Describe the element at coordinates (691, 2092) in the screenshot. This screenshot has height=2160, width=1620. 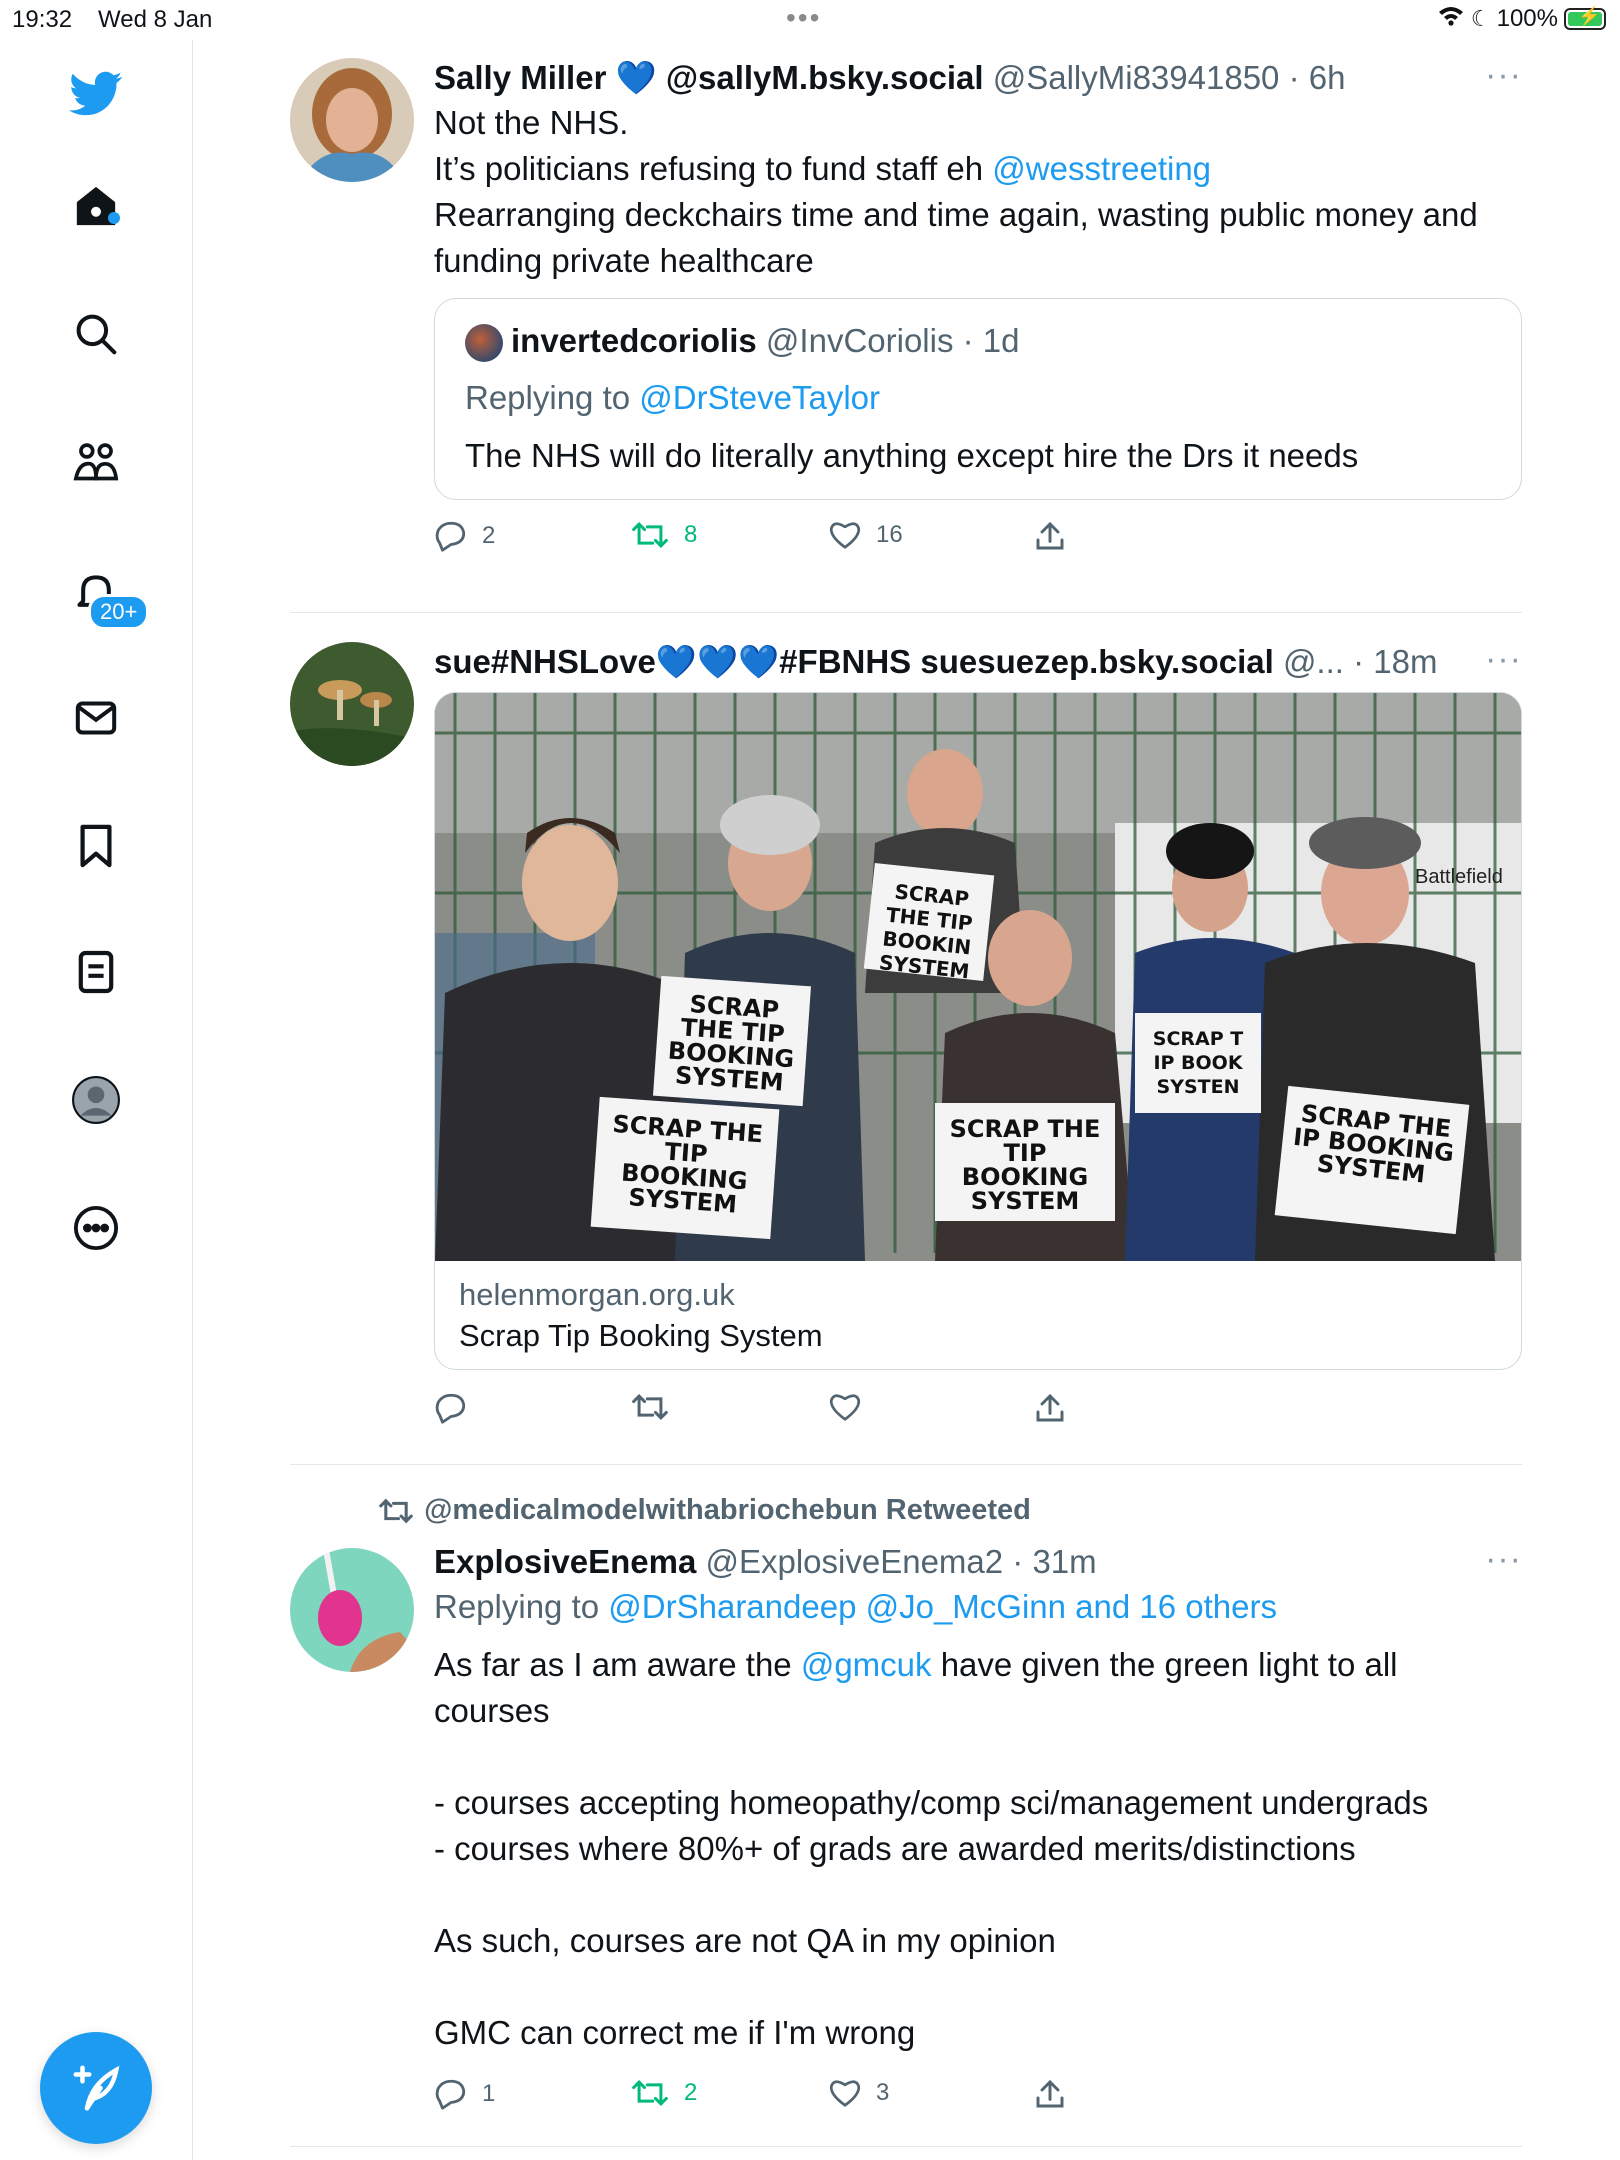
I see `retweet-count: 2` at that location.